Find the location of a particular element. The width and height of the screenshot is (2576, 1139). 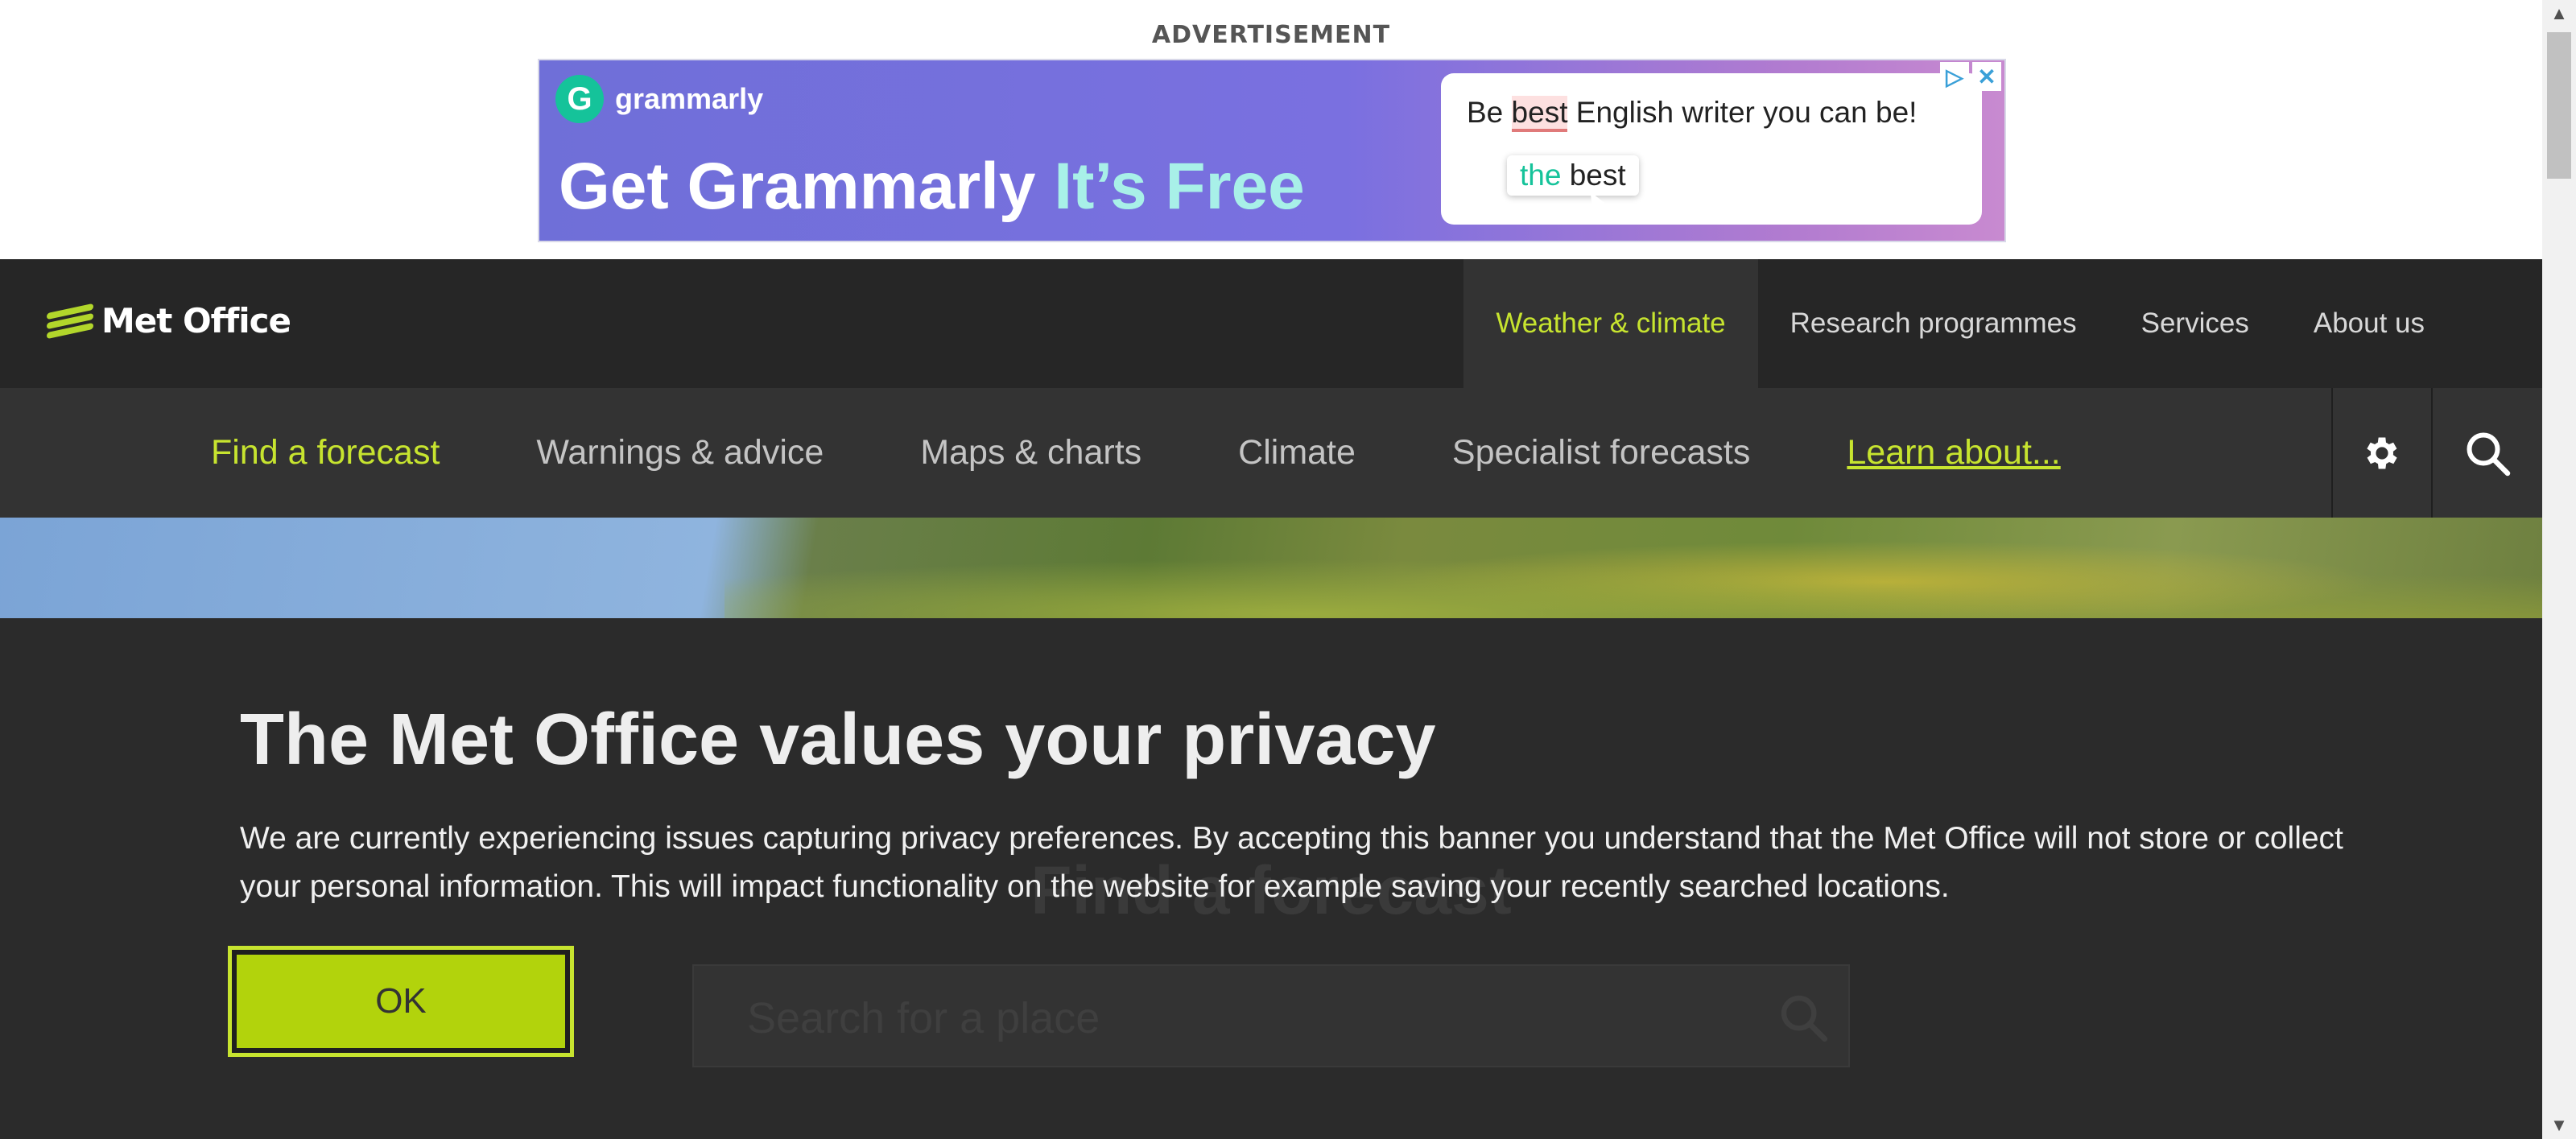

hero-image is located at coordinates (1271, 568).